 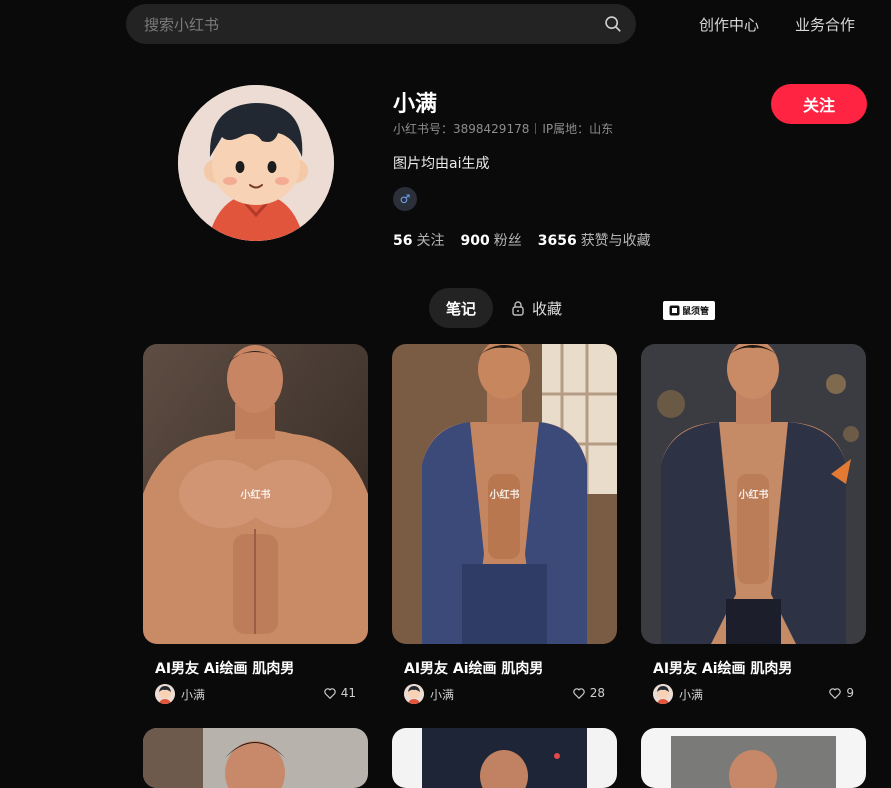 What do you see at coordinates (613, 24) in the screenshot?
I see `search-icon` at bounding box center [613, 24].